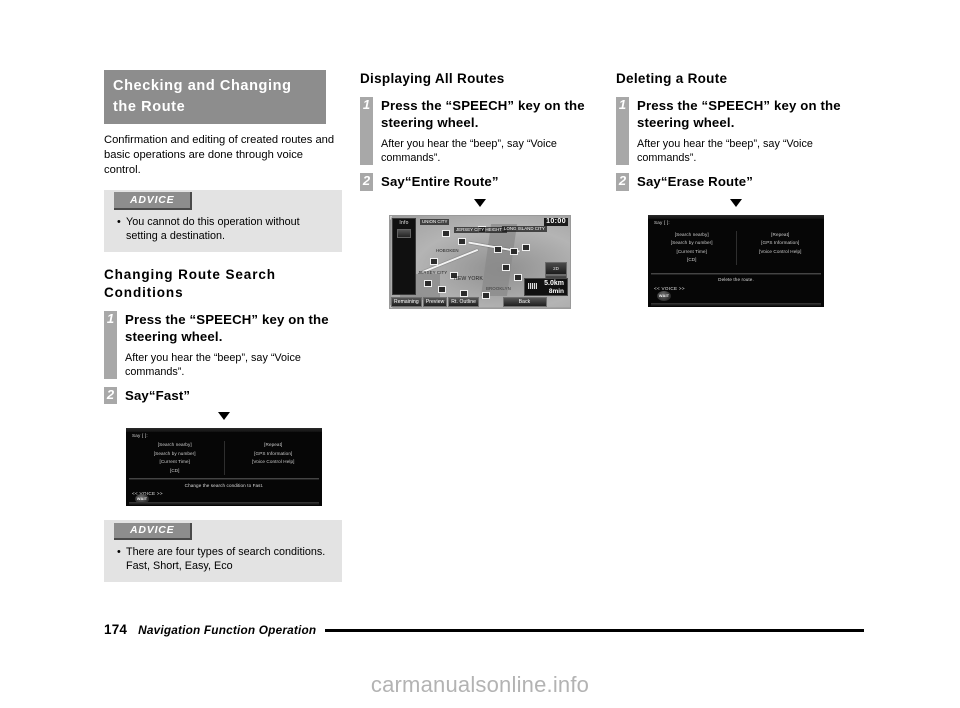 This screenshot has width=960, height=708. What do you see at coordinates (664, 295) in the screenshot?
I see `wait-button: WAIT` at bounding box center [664, 295].